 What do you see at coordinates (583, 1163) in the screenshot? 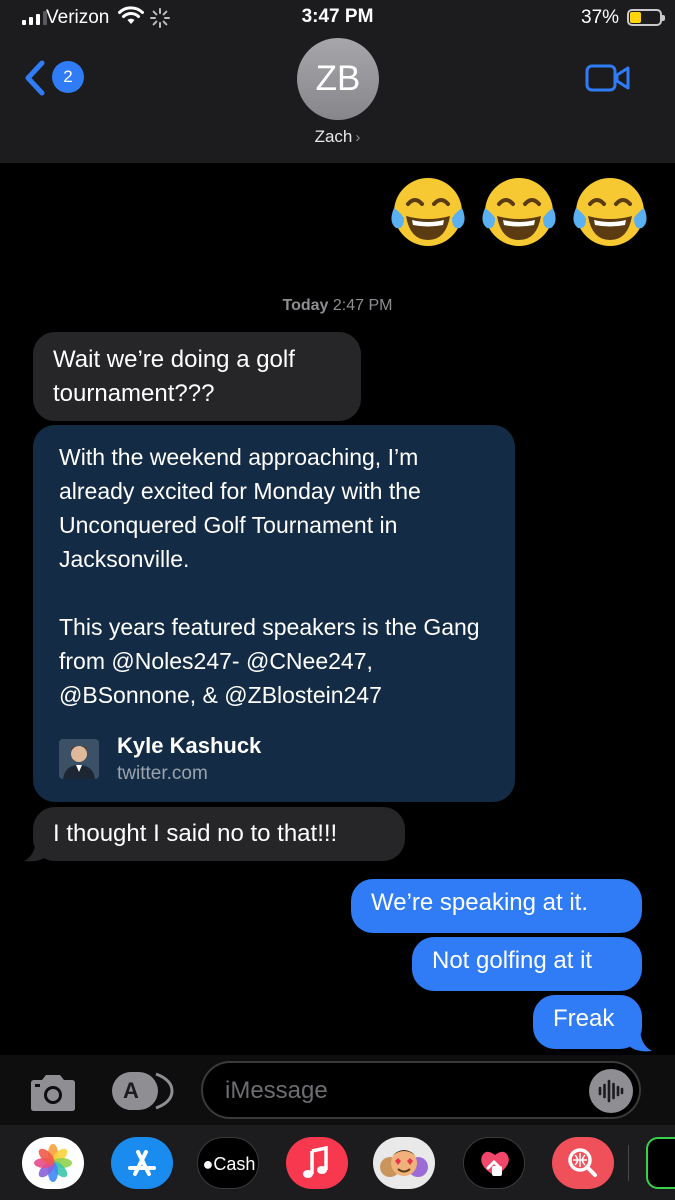
I see `image-search-app-icon` at bounding box center [583, 1163].